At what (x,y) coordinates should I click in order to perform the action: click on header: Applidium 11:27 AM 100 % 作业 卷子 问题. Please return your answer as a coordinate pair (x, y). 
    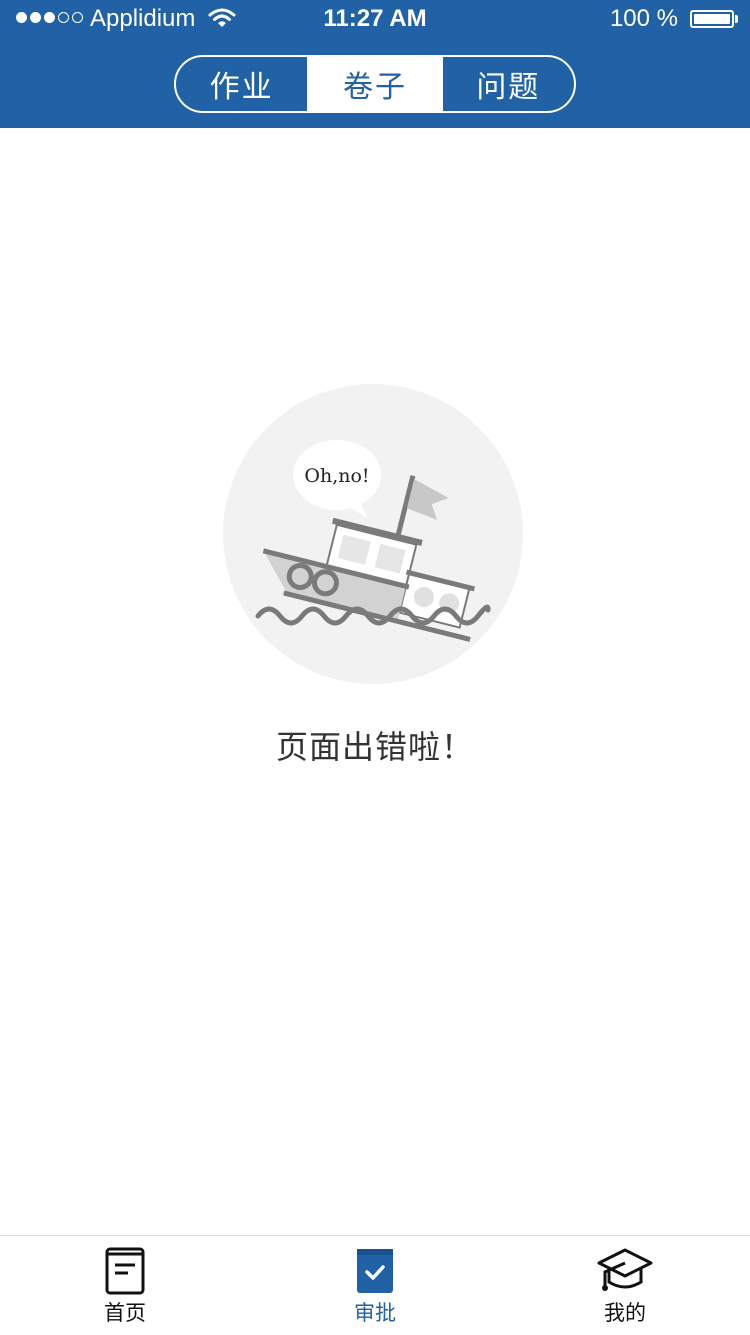
    Looking at the image, I should click on (375, 64).